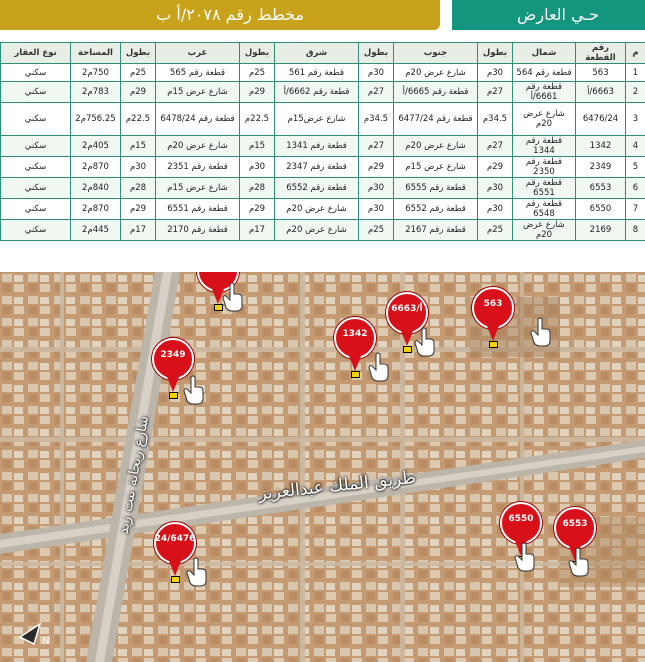 The width and height of the screenshot is (645, 662). I want to click on column-header: م, so click(635, 53).